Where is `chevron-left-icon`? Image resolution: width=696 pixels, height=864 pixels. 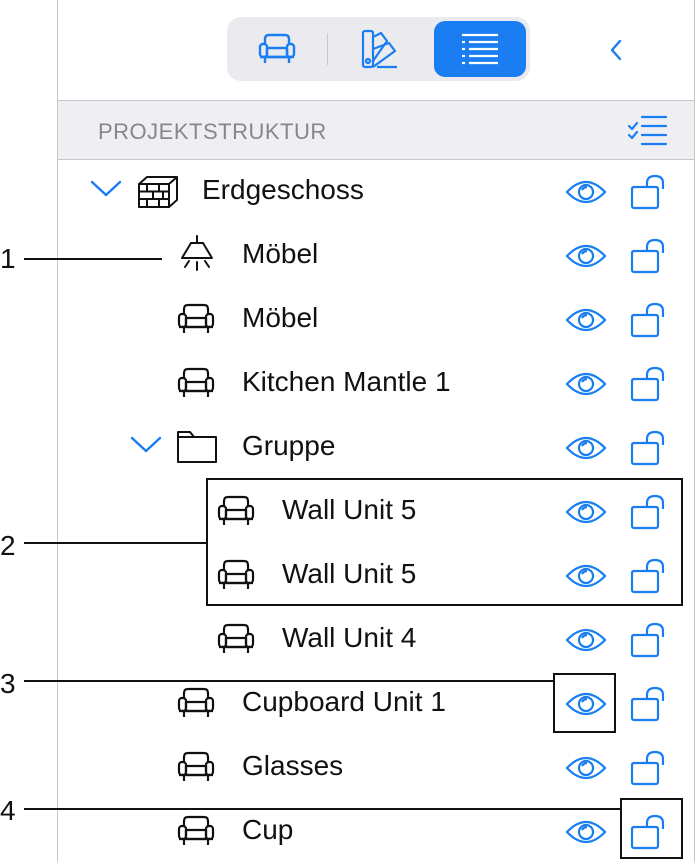
chevron-left-icon is located at coordinates (616, 50).